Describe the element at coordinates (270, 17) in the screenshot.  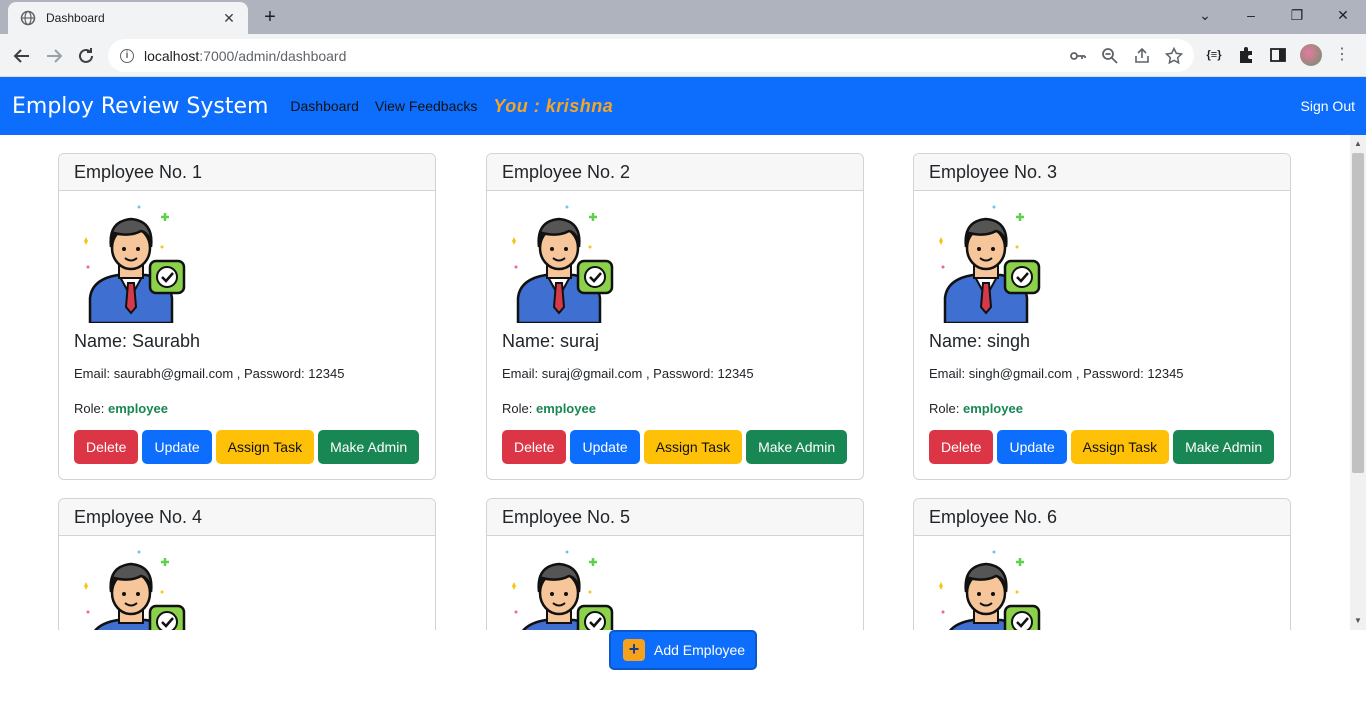
I see `new-tab-icon: +` at that location.